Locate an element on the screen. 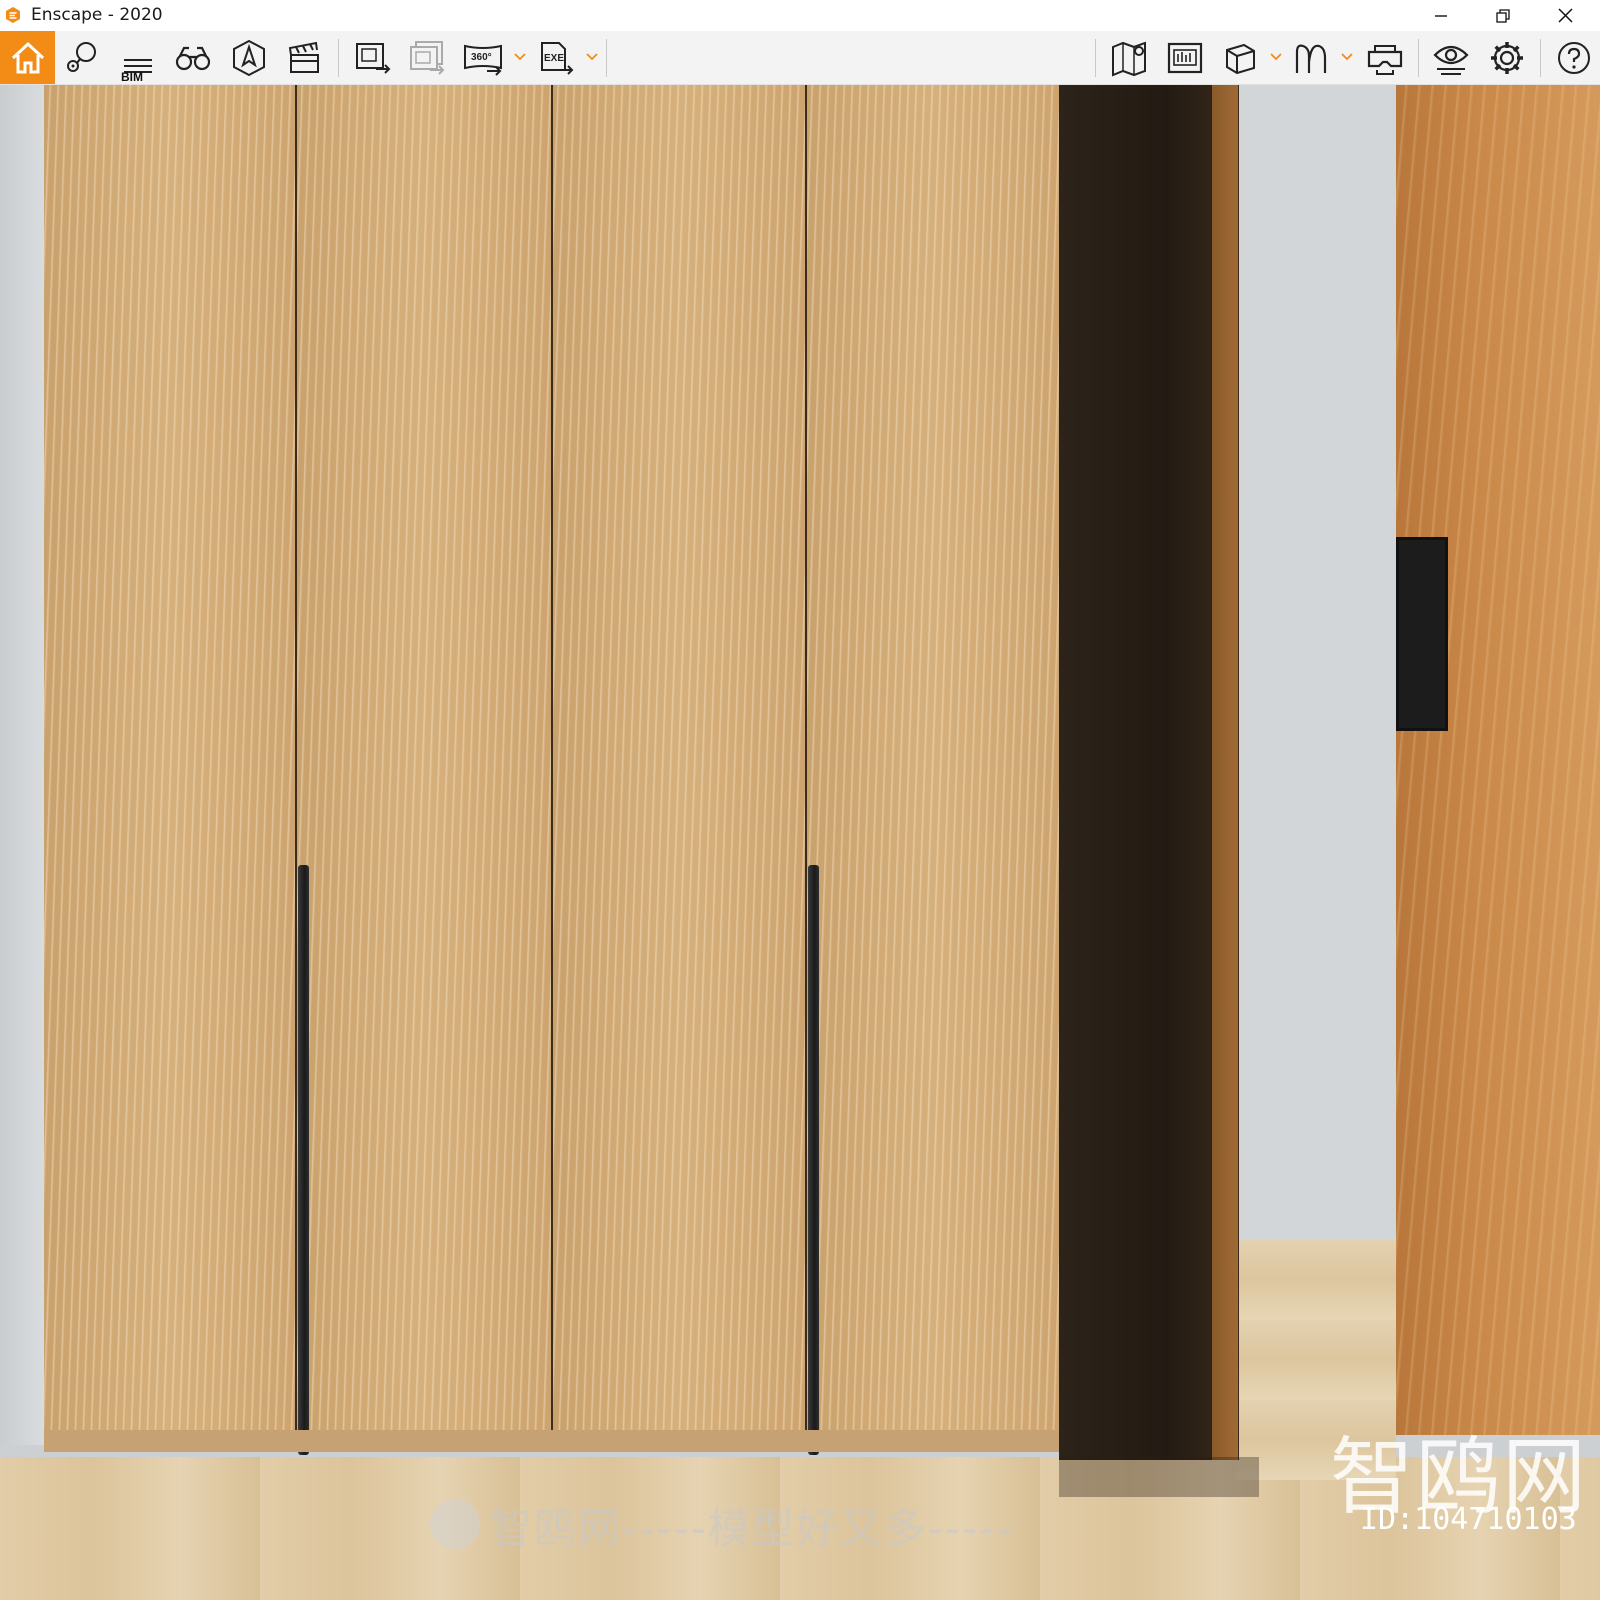  export-image-button is located at coordinates (373, 58).